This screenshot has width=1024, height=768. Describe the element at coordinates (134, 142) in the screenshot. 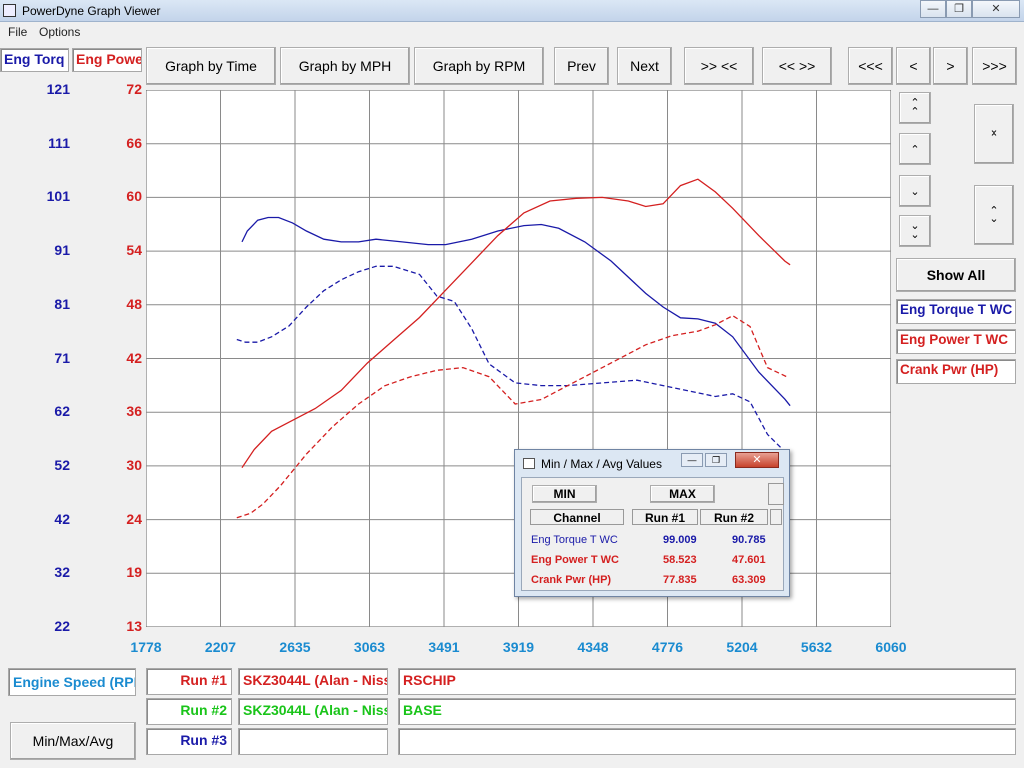

I see `power-tick-label: 66` at that location.